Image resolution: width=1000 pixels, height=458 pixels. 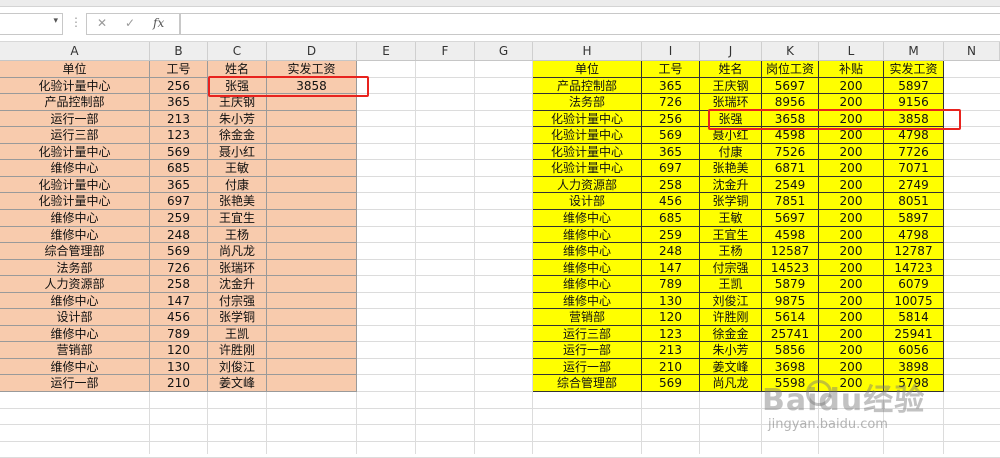 I want to click on right_table-cell: 7526, so click(x=790, y=152).